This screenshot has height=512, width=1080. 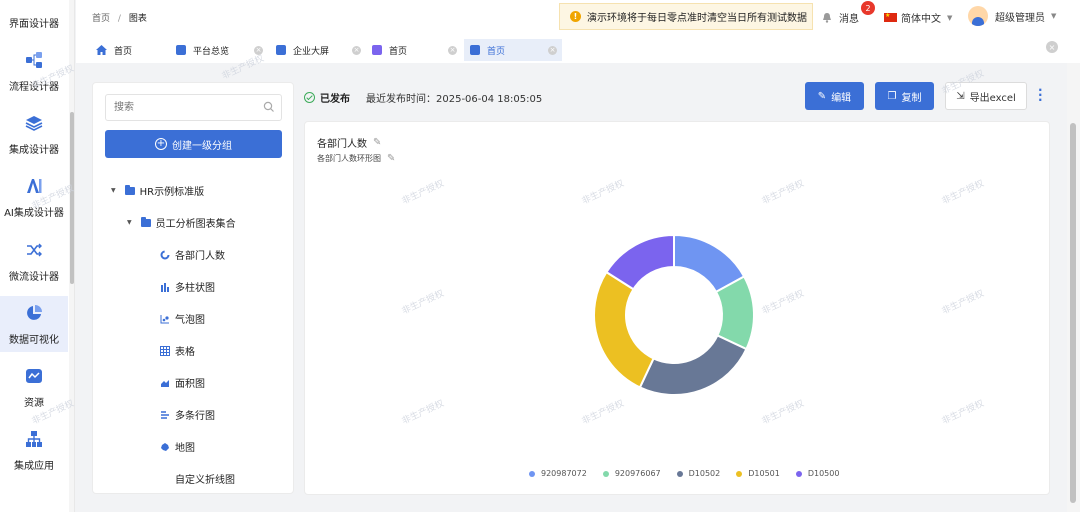 I want to click on tree-node-root: ▼ HR示例标准版, so click(x=157, y=190).